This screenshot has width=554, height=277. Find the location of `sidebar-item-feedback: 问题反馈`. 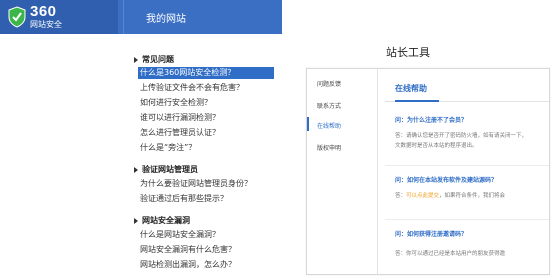

sidebar-item-feedback: 问题反馈 is located at coordinates (329, 83).